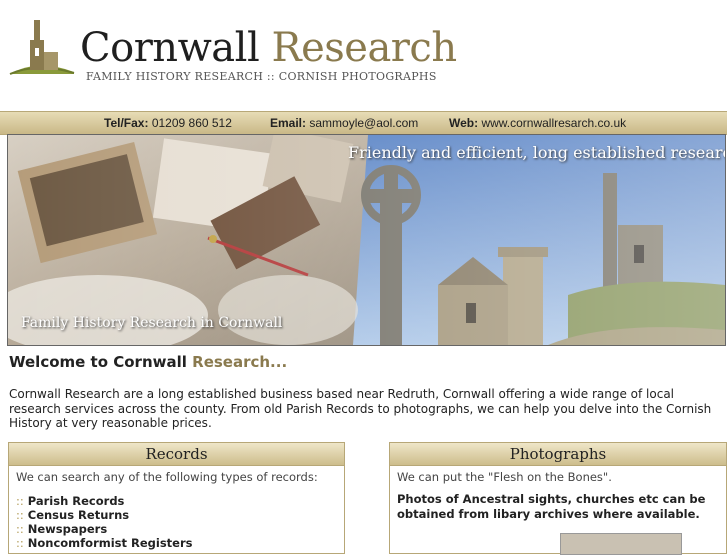 Image resolution: width=727 pixels, height=555 pixels. What do you see at coordinates (62, 529) in the screenshot?
I see `list-item: :: Newspapers` at bounding box center [62, 529].